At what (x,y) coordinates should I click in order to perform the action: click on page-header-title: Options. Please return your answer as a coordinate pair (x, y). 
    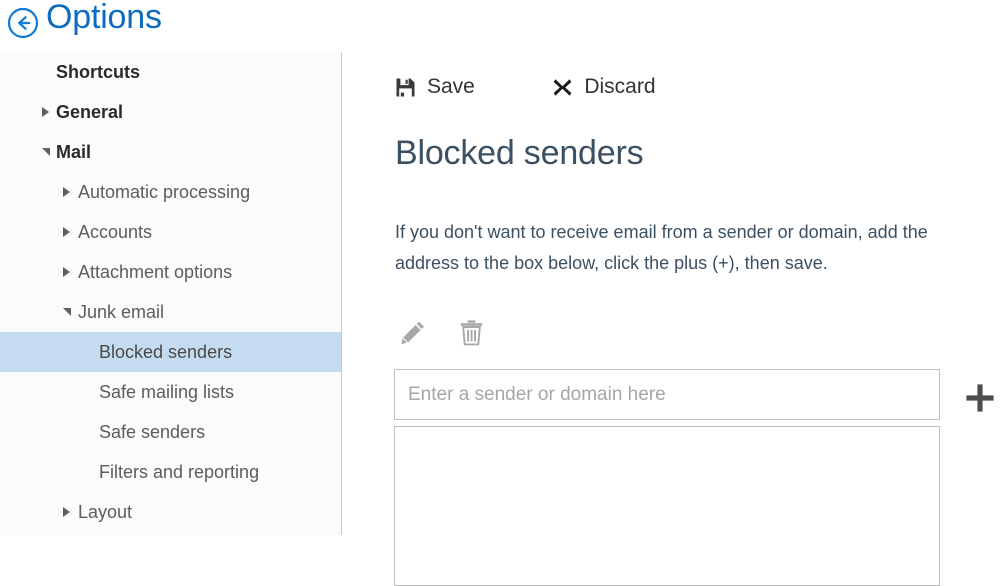
    Looking at the image, I should click on (104, 18).